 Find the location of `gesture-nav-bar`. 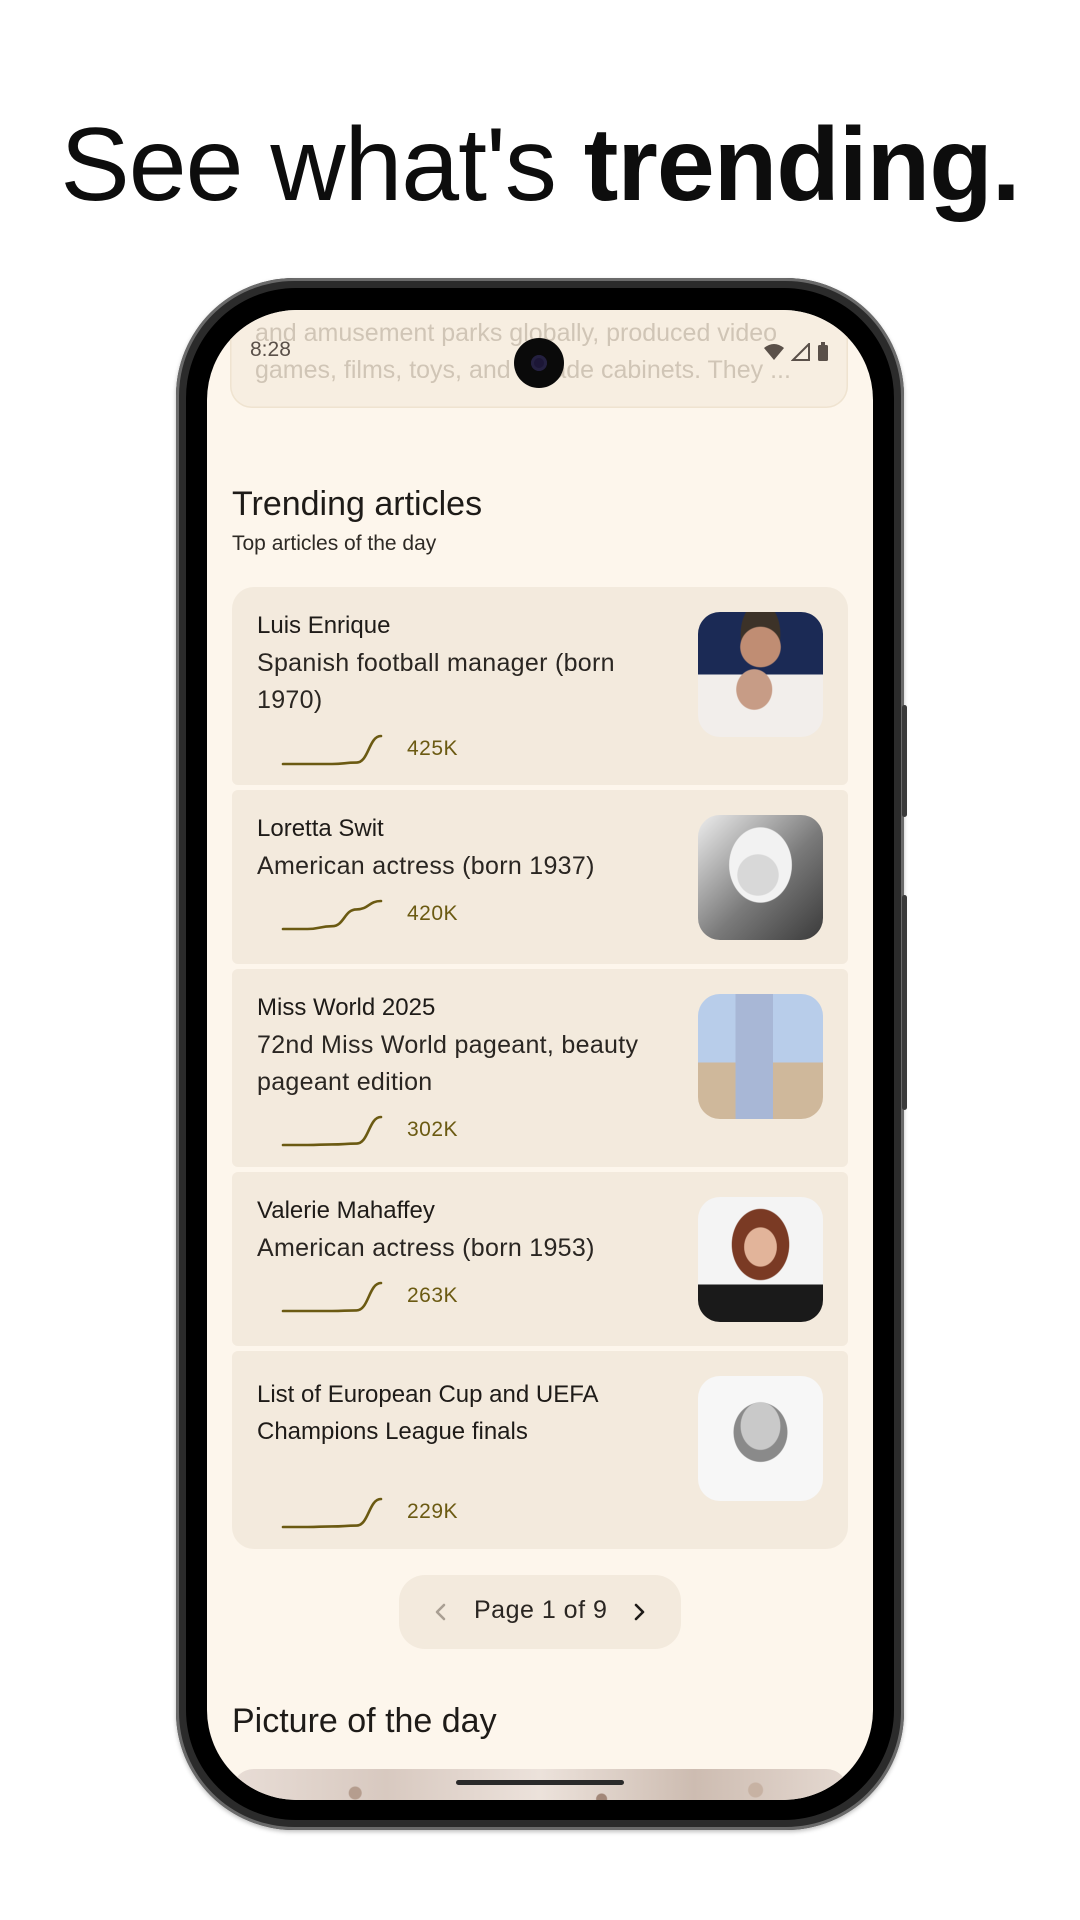

gesture-nav-bar is located at coordinates (540, 1782).